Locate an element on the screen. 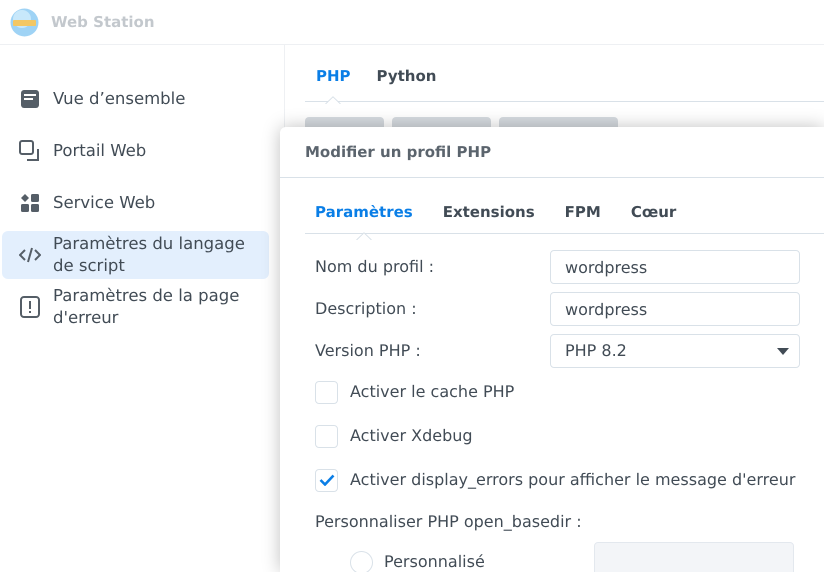 This screenshot has height=572, width=824. sidebar-item: Portail Web is located at coordinates (135, 151).